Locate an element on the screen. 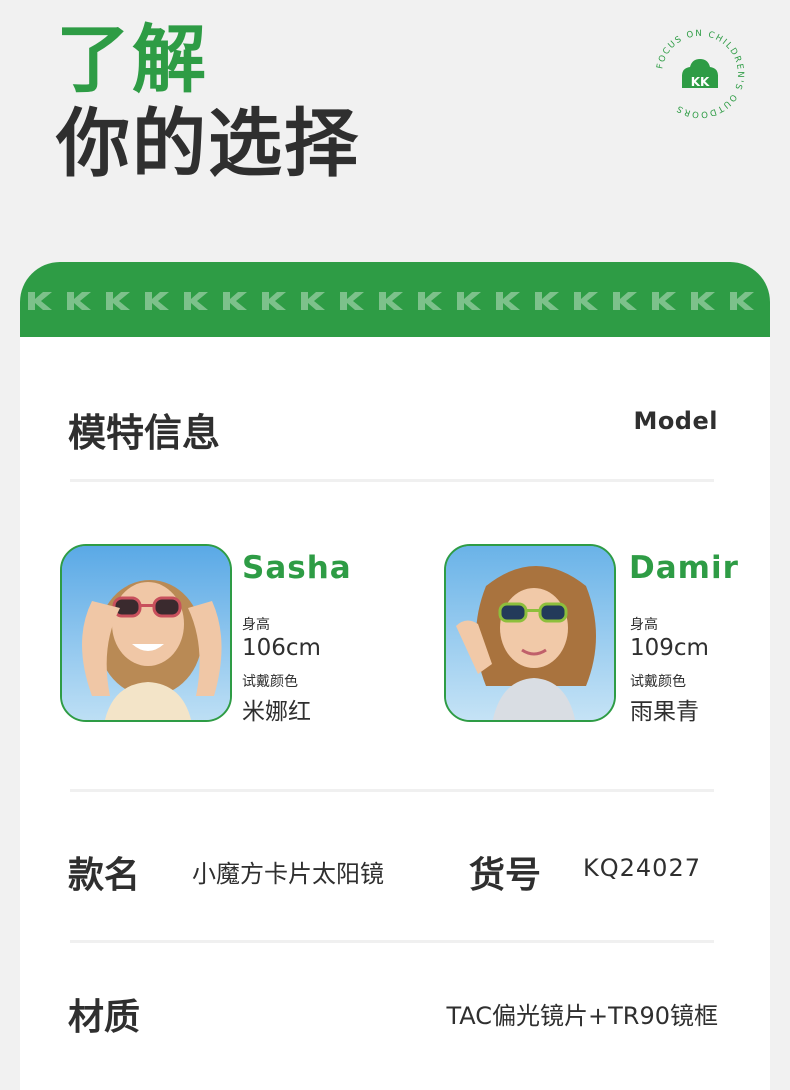 The image size is (790, 1090). color-value: 雨果青 is located at coordinates (664, 712).